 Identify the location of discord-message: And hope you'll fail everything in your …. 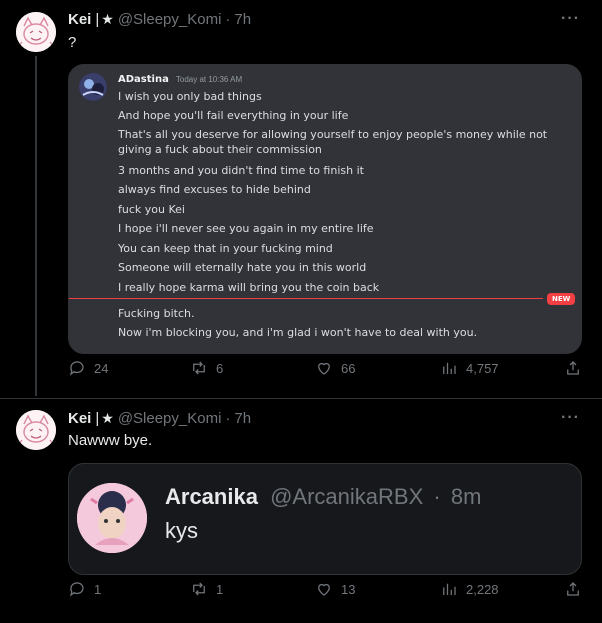
(233, 115).